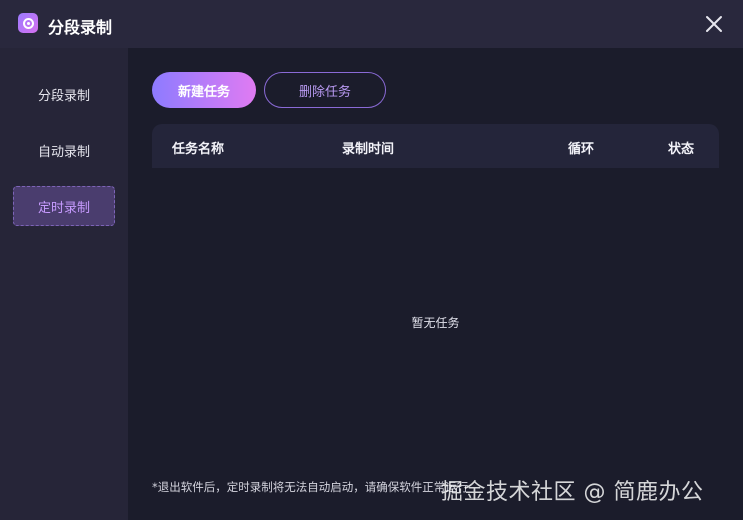  What do you see at coordinates (435, 323) in the screenshot?
I see `empty-state-text: 暂无任务` at bounding box center [435, 323].